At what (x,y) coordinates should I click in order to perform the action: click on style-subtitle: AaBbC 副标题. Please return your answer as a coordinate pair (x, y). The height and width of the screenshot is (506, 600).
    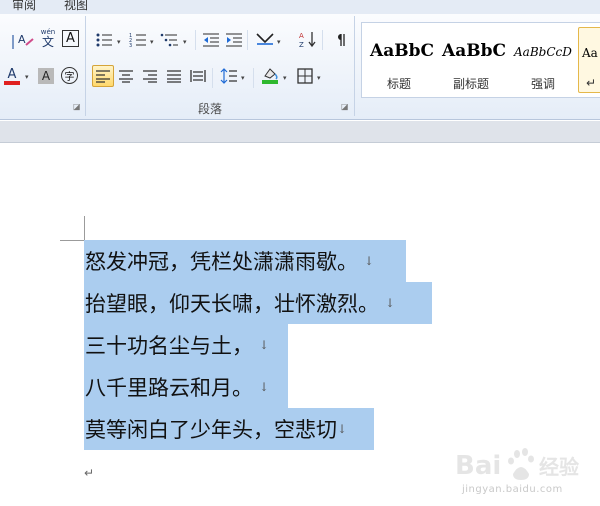
    Looking at the image, I should click on (471, 60).